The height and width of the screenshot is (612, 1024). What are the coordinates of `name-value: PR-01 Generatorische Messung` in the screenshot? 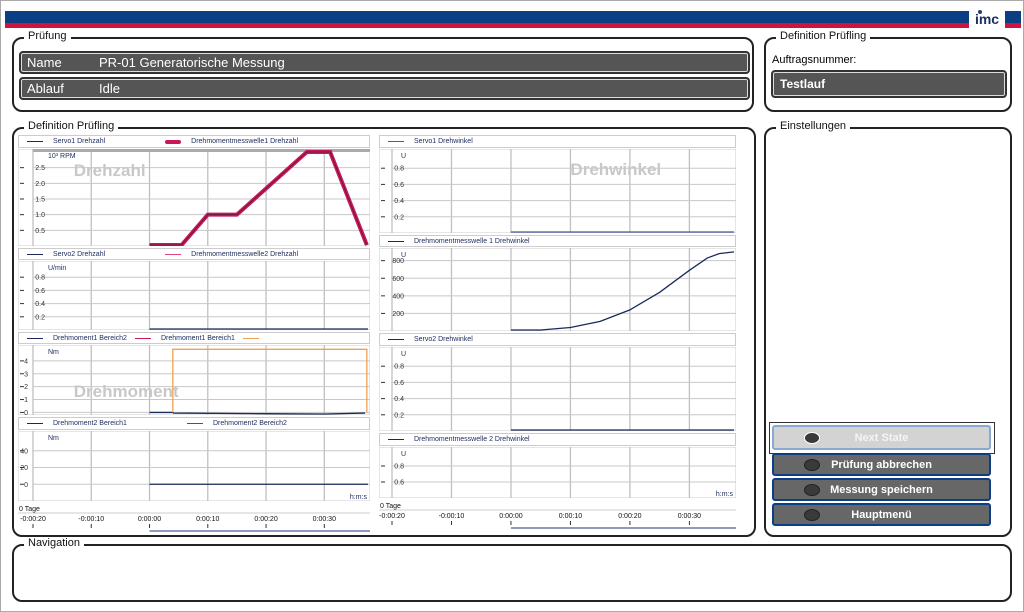 It's located at (192, 62).